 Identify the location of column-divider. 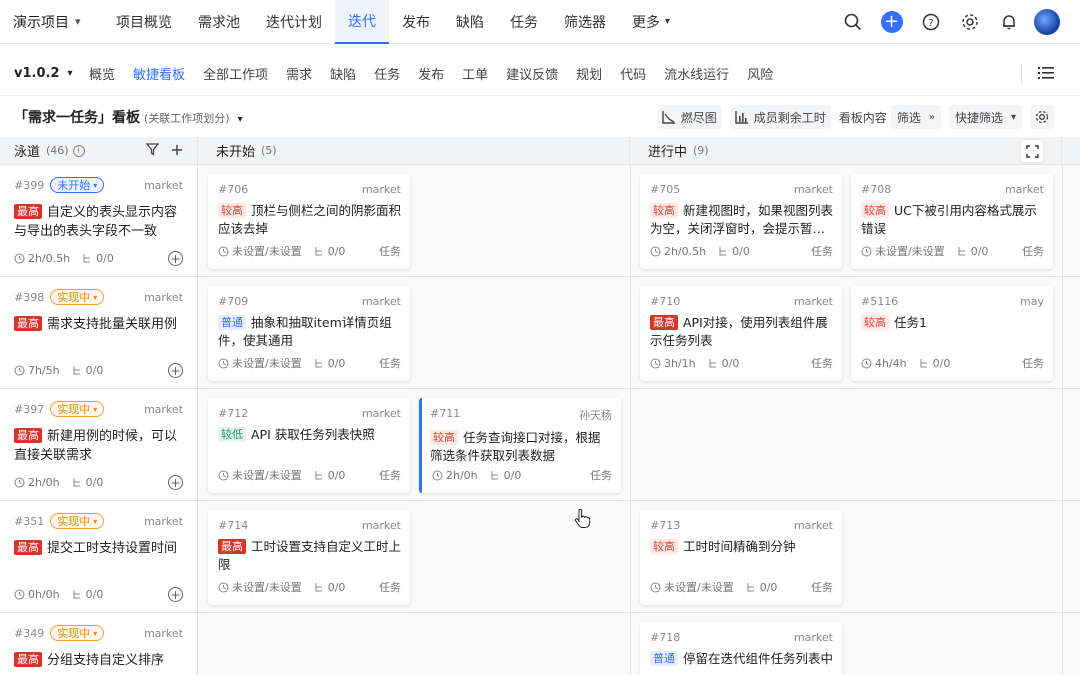
(1062, 332).